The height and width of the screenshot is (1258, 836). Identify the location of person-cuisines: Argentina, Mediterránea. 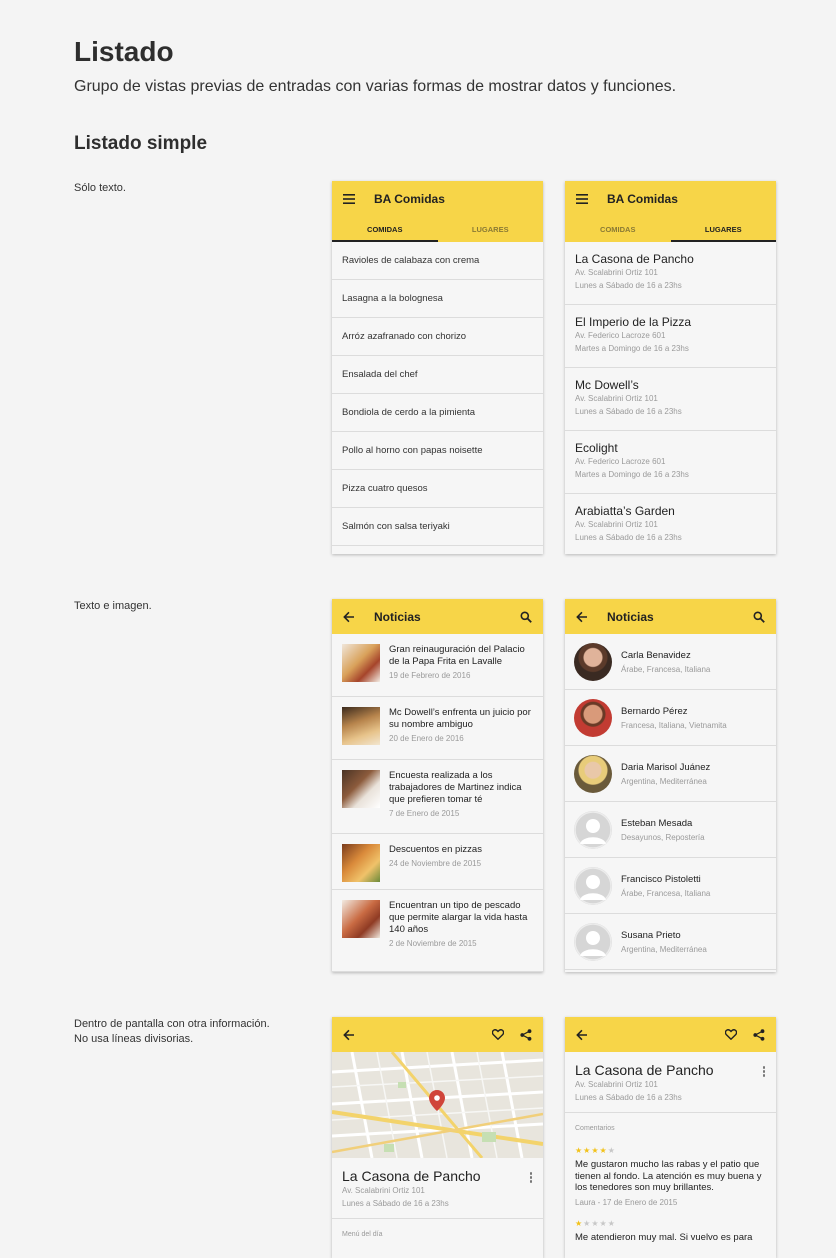
(664, 781).